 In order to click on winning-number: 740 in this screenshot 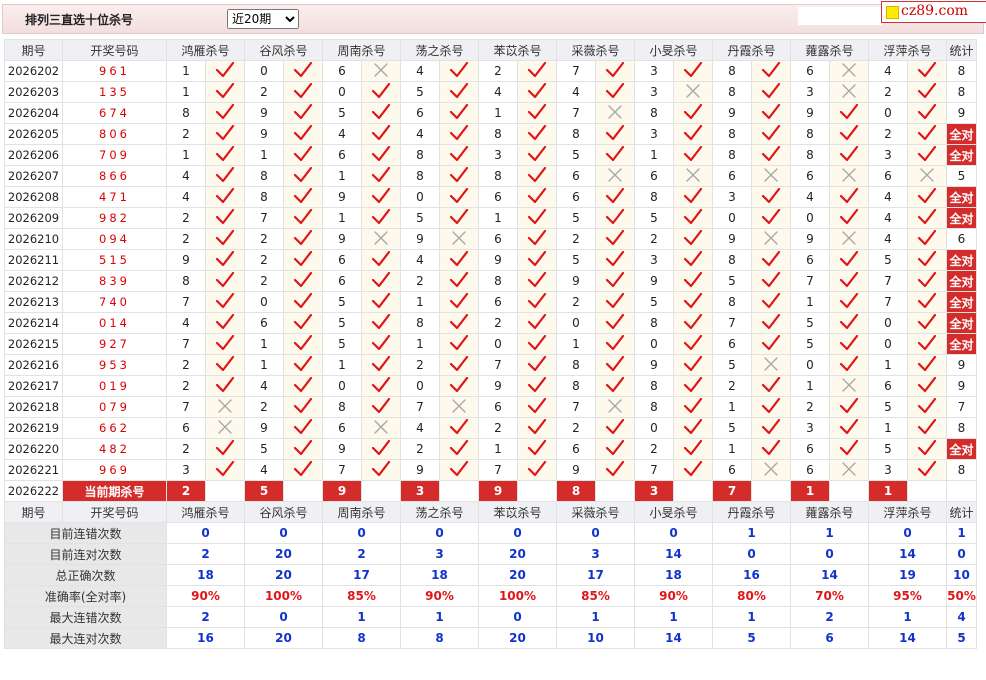, I will do `click(114, 302)`.